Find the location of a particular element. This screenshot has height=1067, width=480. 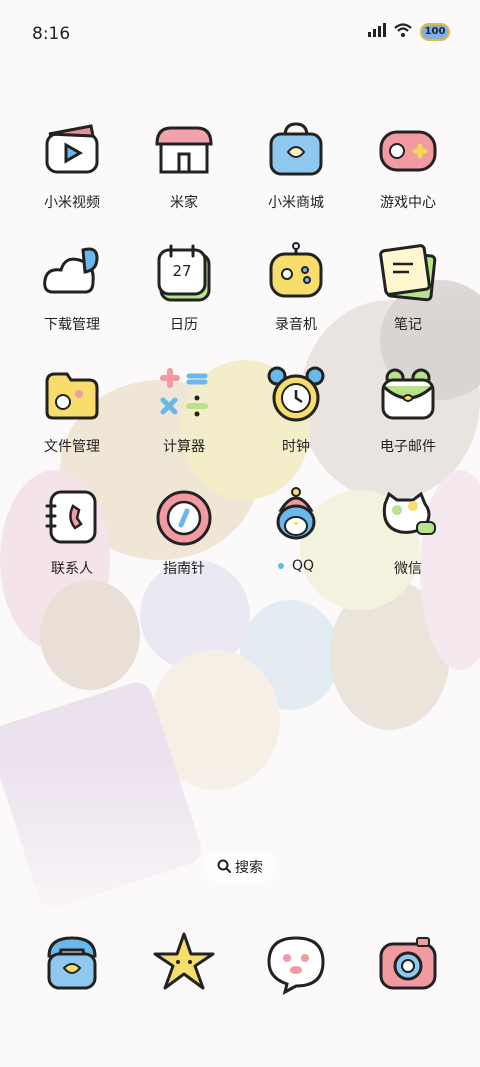

app-wechat: 微信 is located at coordinates (408, 531).